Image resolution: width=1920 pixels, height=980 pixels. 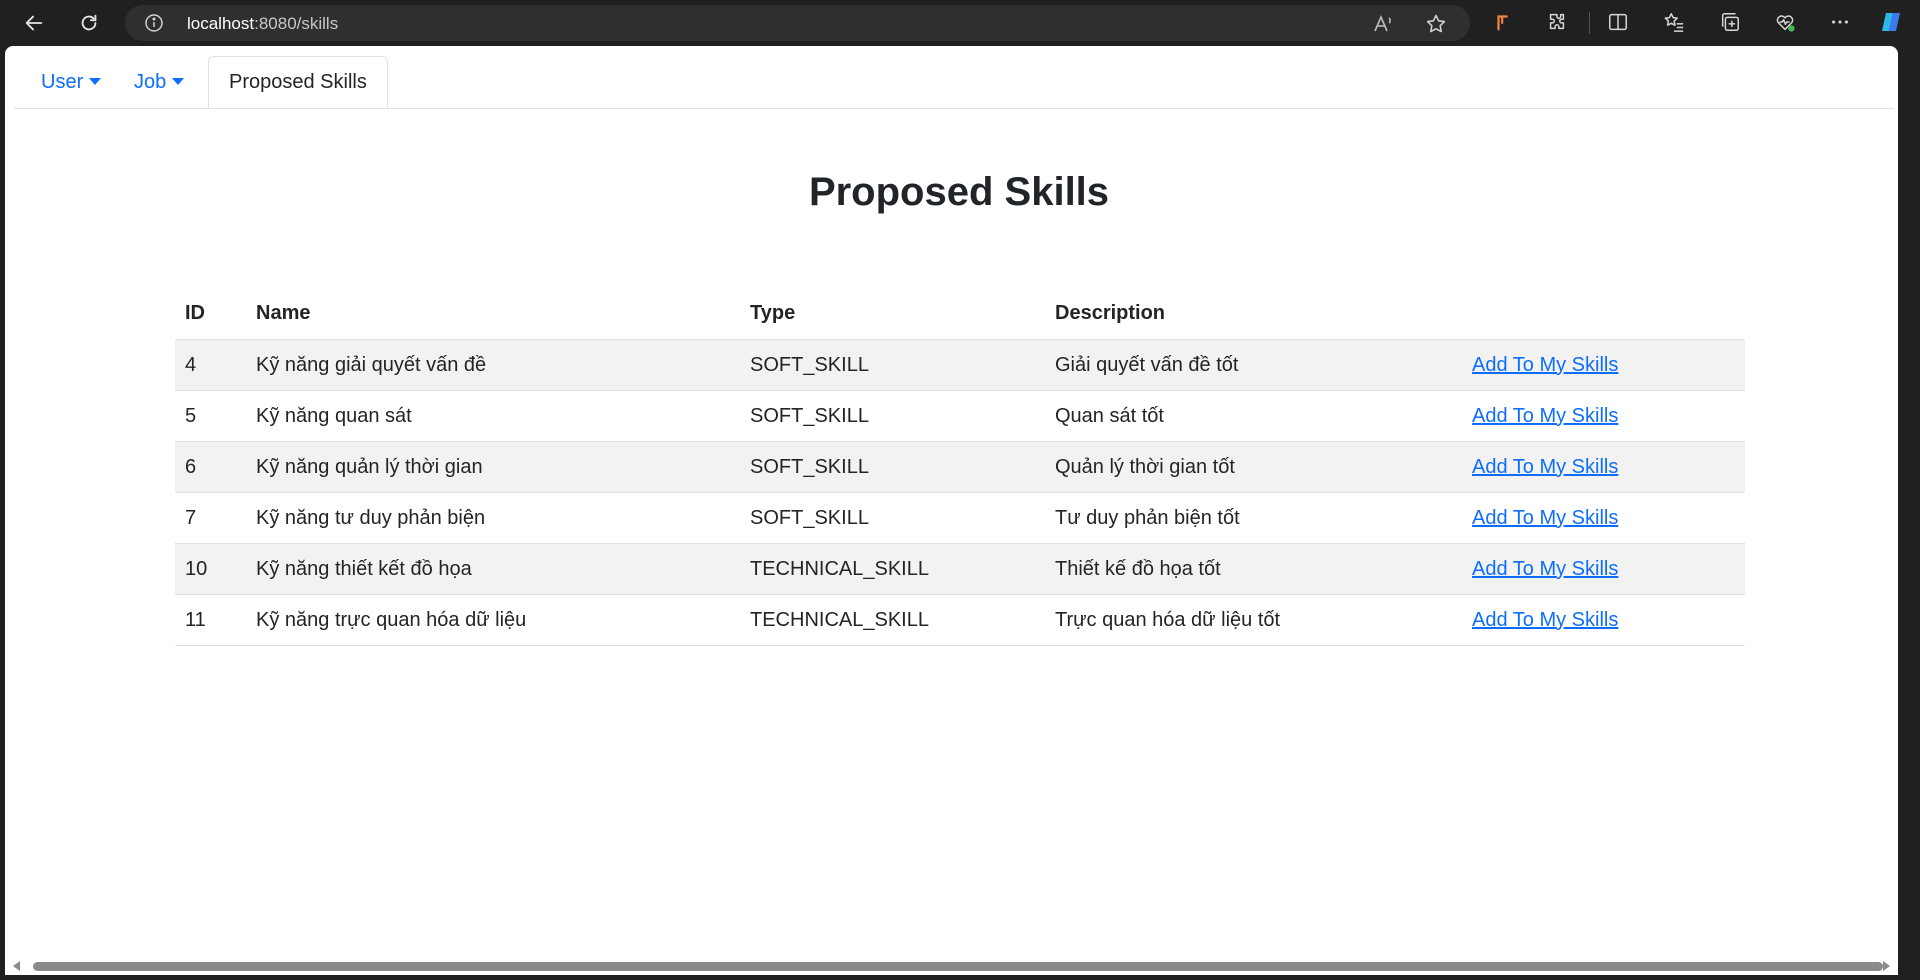 What do you see at coordinates (1253, 314) in the screenshot?
I see `header-description: Description` at bounding box center [1253, 314].